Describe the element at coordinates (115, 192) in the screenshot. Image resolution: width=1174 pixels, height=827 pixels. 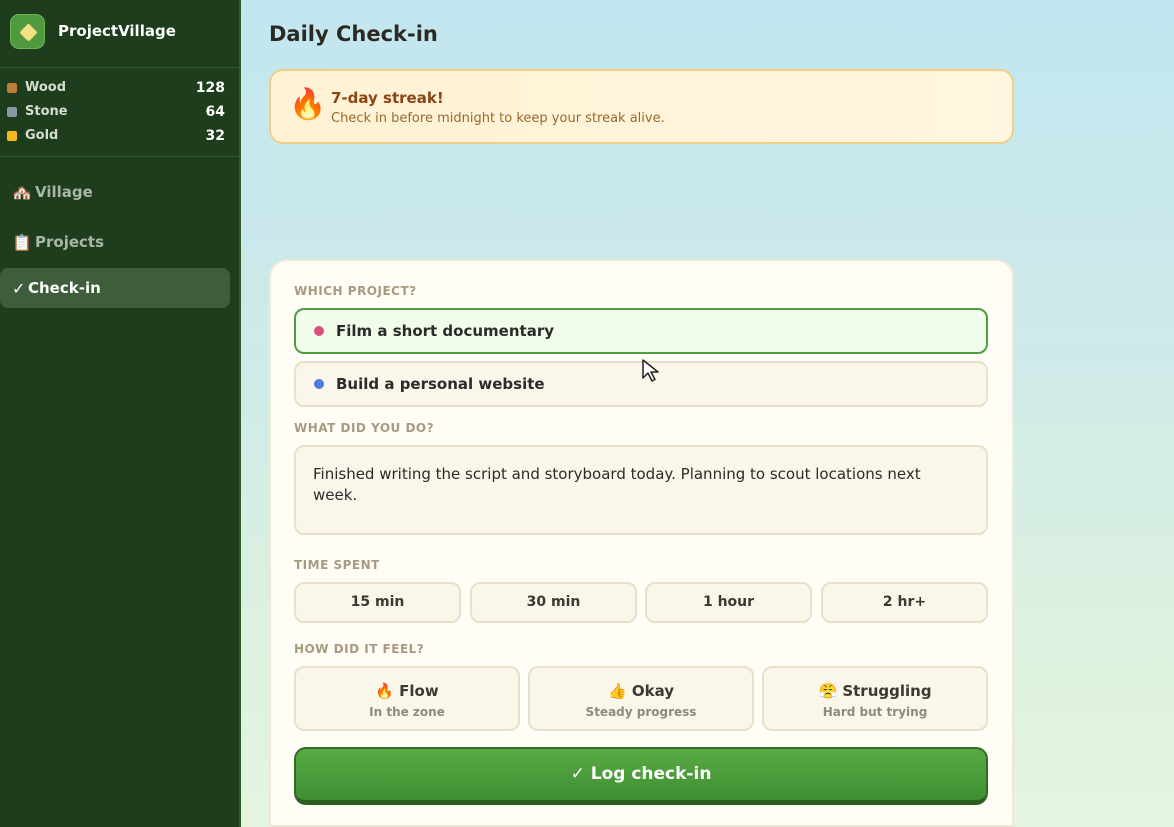
I see `sidebar-item-village: 🏘️ Village` at that location.